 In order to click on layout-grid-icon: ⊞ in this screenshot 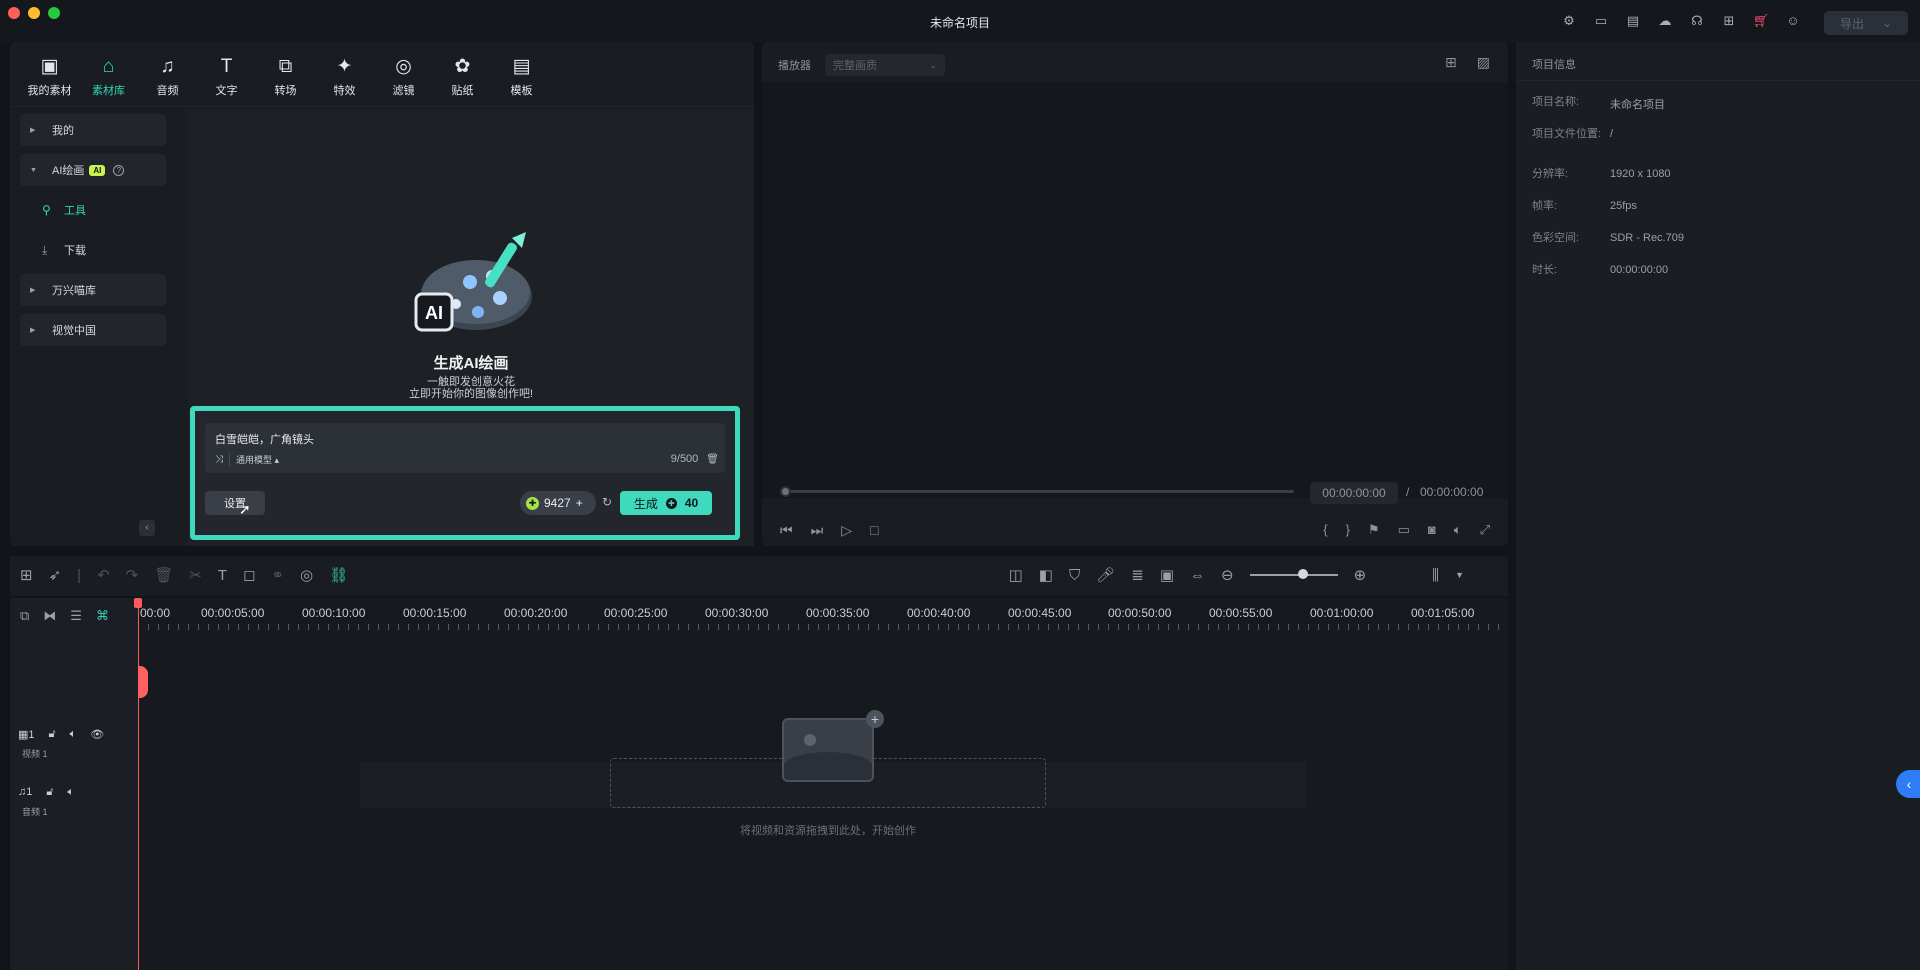, I will do `click(26, 575)`.